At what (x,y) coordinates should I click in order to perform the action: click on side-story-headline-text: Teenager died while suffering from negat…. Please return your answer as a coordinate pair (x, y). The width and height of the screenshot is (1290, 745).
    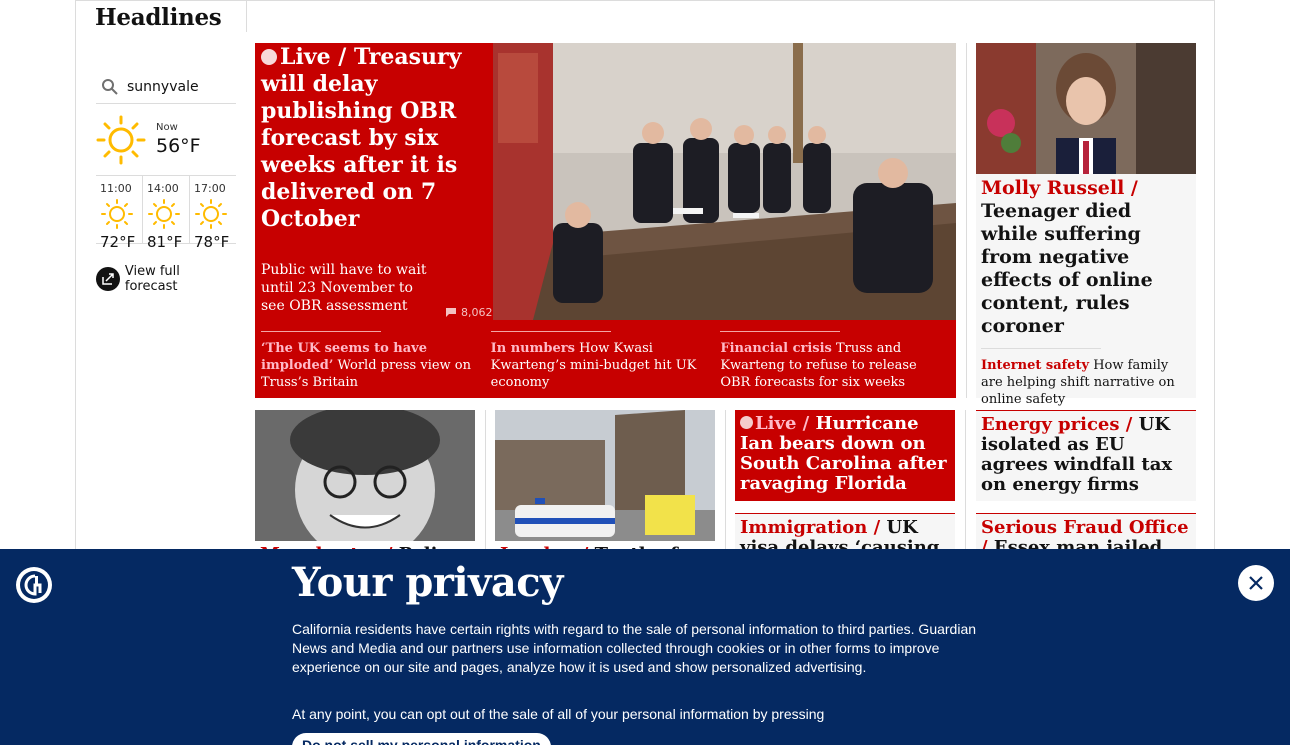
    Looking at the image, I should click on (1067, 268).